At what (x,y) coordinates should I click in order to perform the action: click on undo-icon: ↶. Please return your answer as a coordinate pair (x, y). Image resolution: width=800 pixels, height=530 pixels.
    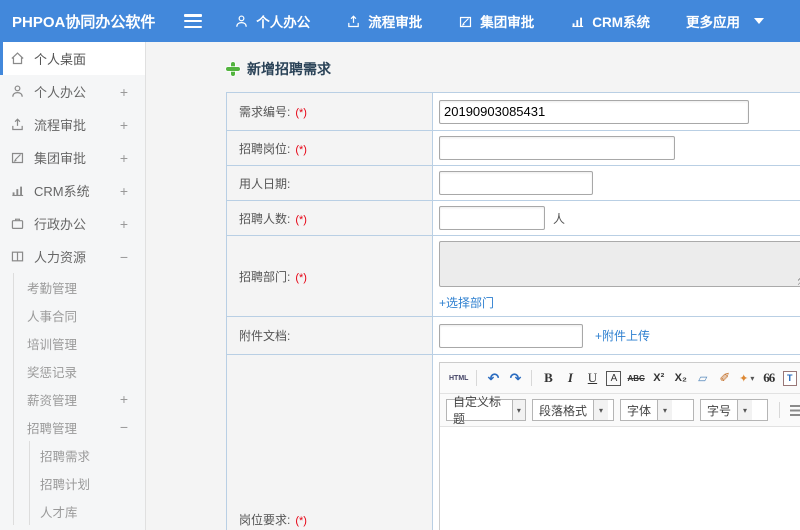
    Looking at the image, I should click on (493, 378).